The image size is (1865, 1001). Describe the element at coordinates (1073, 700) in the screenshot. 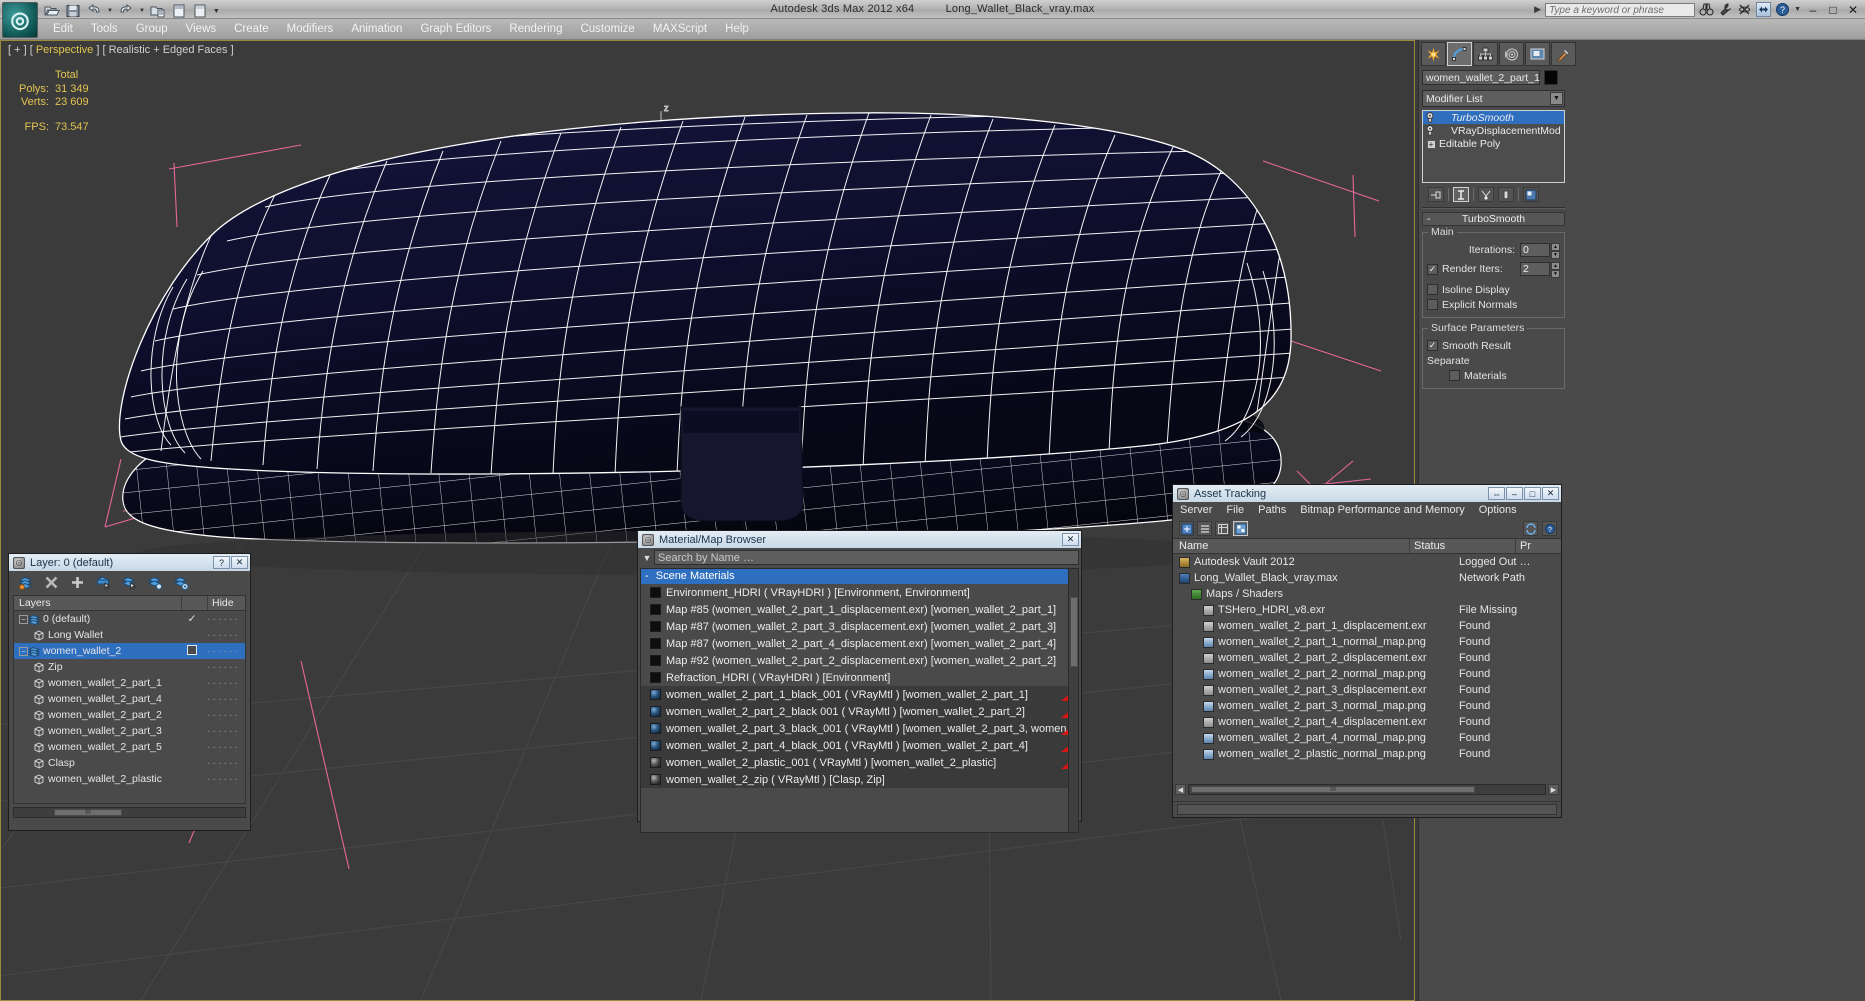

I see `matbrowser-vertical-scrollbar` at that location.